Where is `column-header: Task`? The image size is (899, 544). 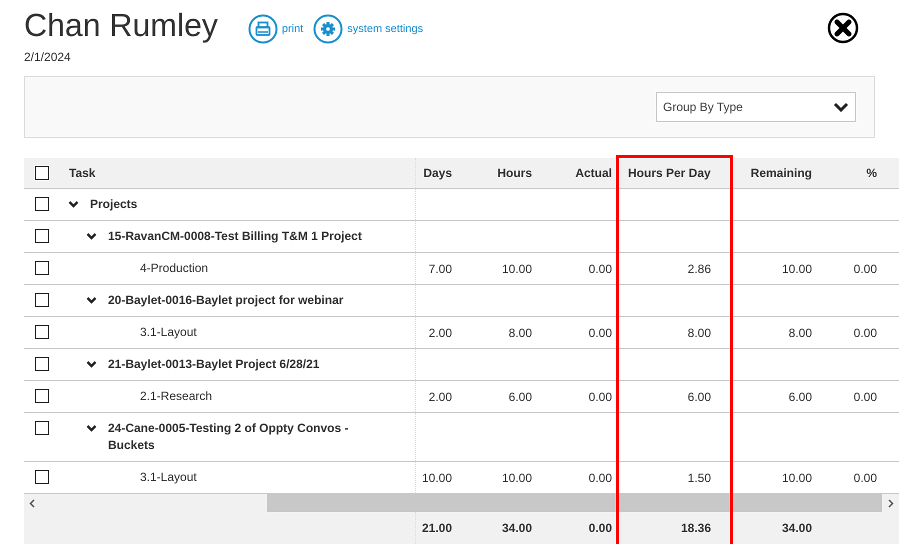 column-header: Task is located at coordinates (82, 173).